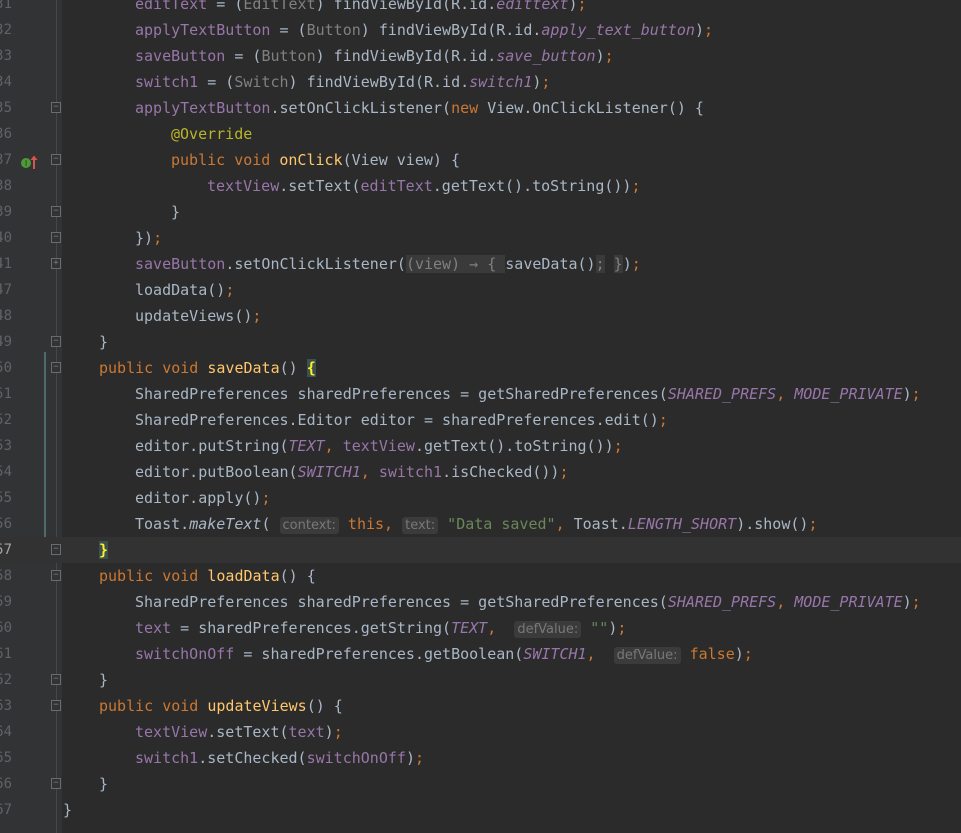 This screenshot has width=961, height=833. What do you see at coordinates (480, 160) in the screenshot?
I see `code-line: 37 I − public void onClick(View view) {` at bounding box center [480, 160].